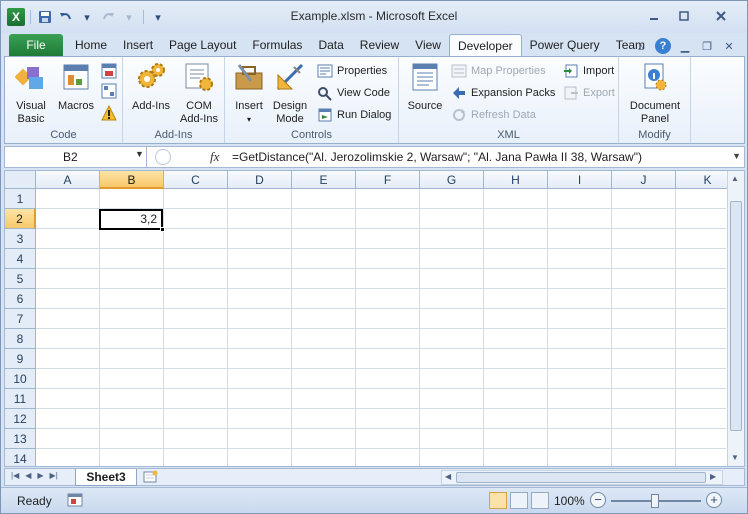 This screenshot has width=748, height=514. Describe the element at coordinates (655, 501) in the screenshot. I see `zoom-slider-thumb` at that location.